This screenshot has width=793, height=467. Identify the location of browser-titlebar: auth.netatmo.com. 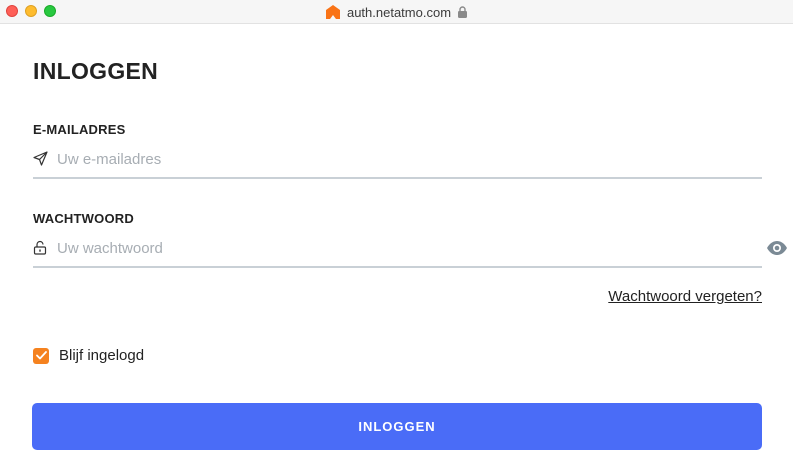
(396, 12).